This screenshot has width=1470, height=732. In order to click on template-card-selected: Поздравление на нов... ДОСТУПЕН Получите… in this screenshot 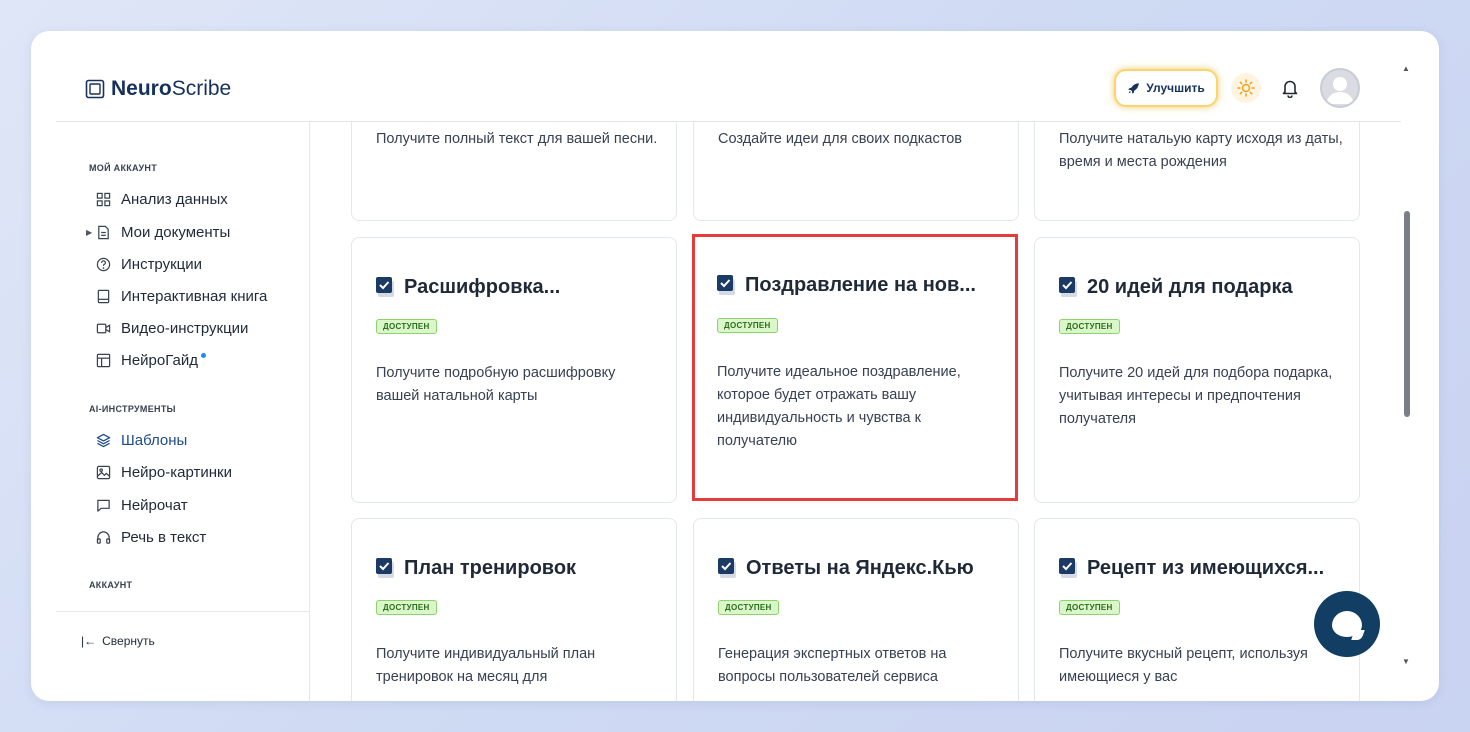, I will do `click(855, 367)`.